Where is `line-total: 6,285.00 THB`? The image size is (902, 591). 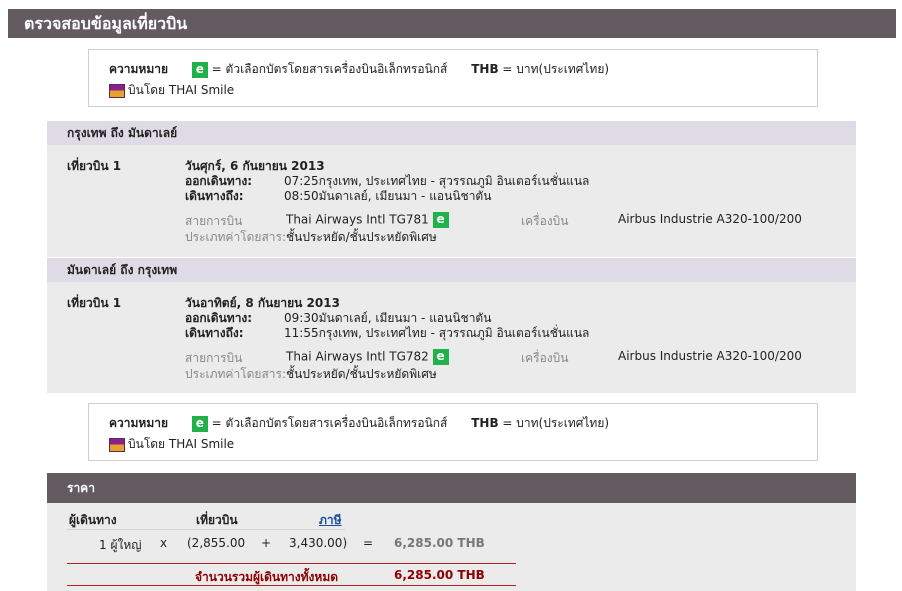
line-total: 6,285.00 THB is located at coordinates (439, 543).